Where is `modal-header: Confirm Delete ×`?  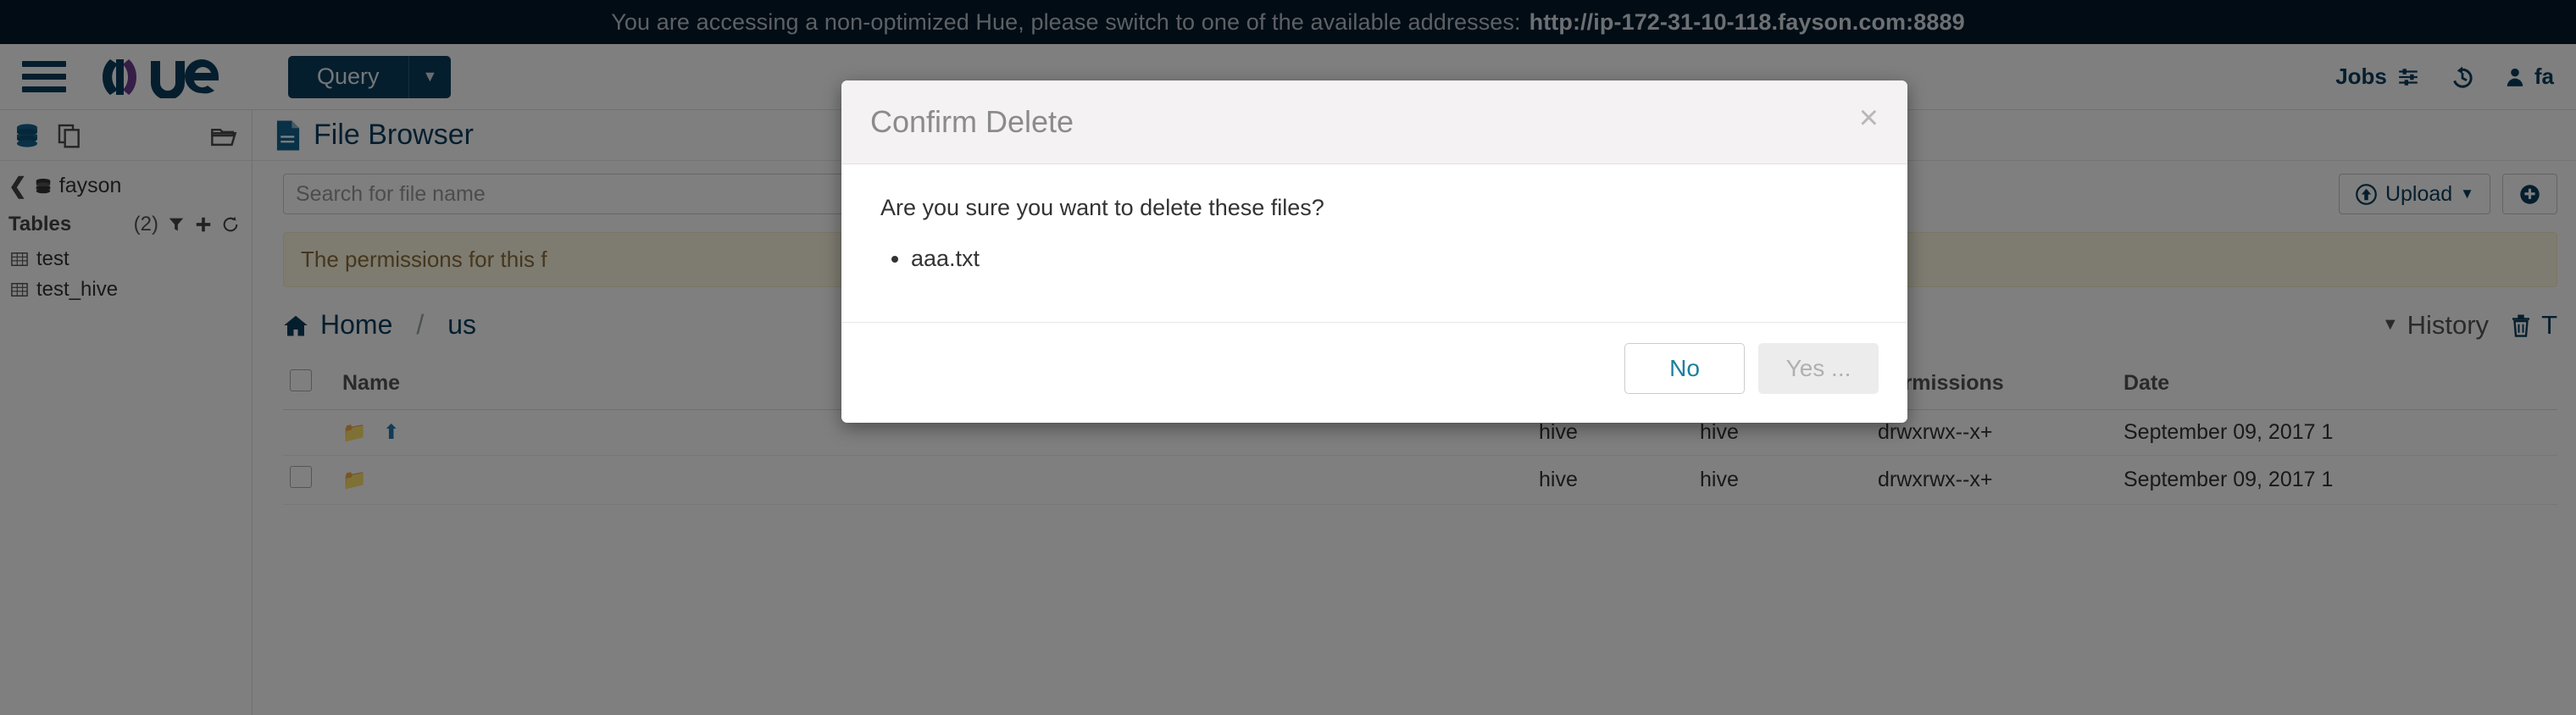 modal-header: Confirm Delete × is located at coordinates (1374, 122).